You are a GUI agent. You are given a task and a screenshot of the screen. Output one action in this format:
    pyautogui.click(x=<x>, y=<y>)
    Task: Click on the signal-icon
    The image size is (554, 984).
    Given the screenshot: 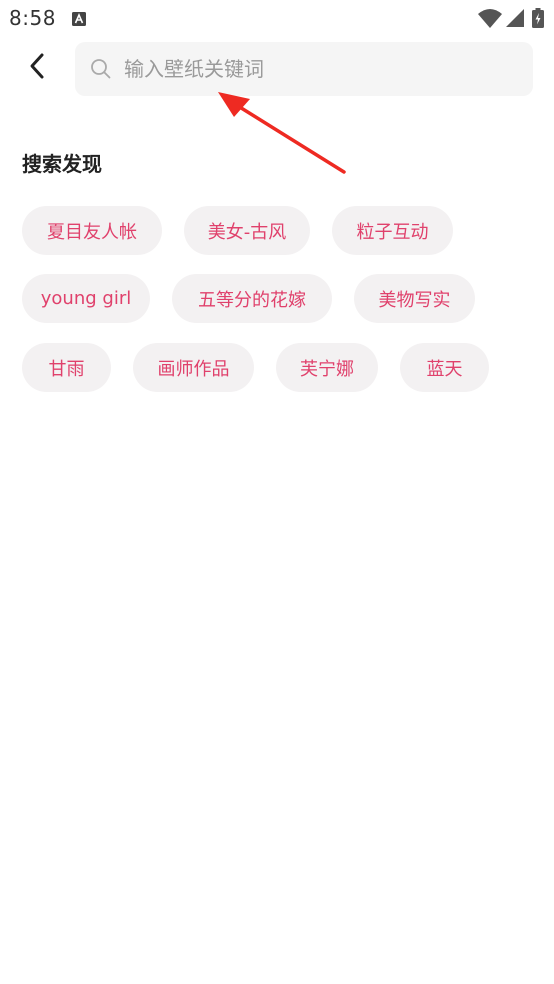 What is the action you would take?
    pyautogui.click(x=515, y=18)
    